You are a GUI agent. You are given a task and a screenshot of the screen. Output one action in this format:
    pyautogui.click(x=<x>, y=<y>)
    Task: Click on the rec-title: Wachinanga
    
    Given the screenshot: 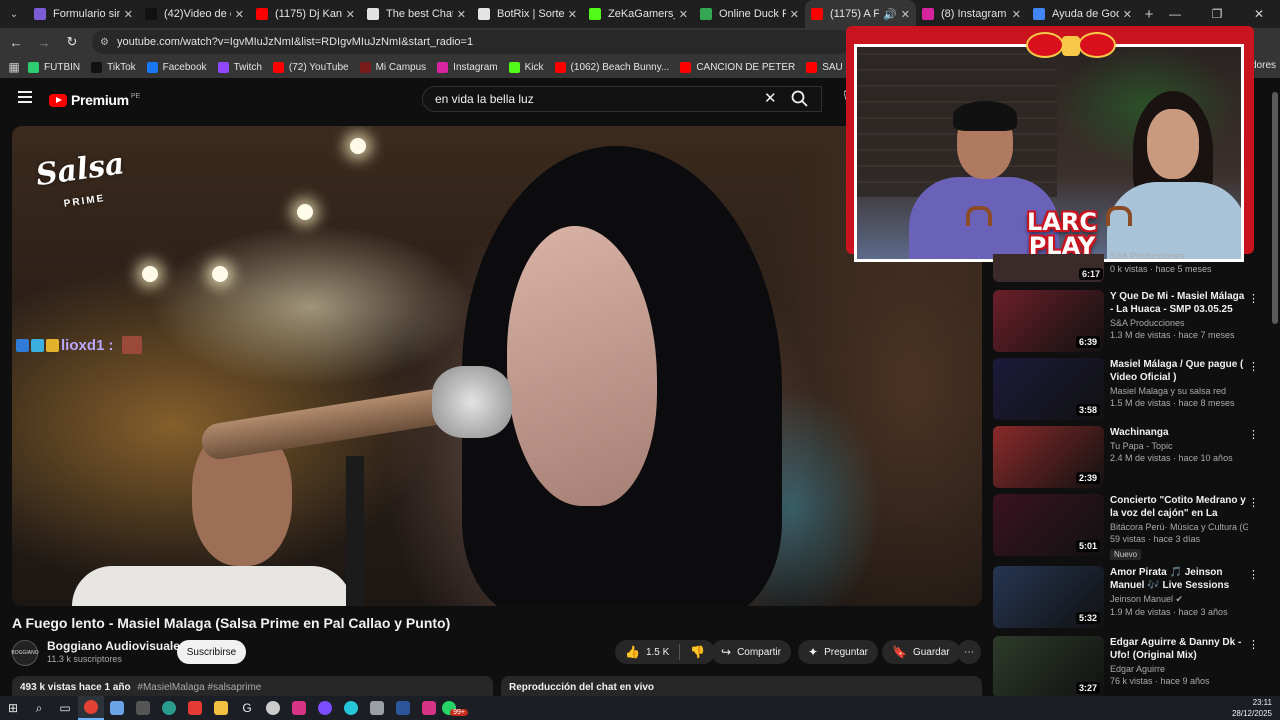 What is the action you would take?
    pyautogui.click(x=1179, y=432)
    